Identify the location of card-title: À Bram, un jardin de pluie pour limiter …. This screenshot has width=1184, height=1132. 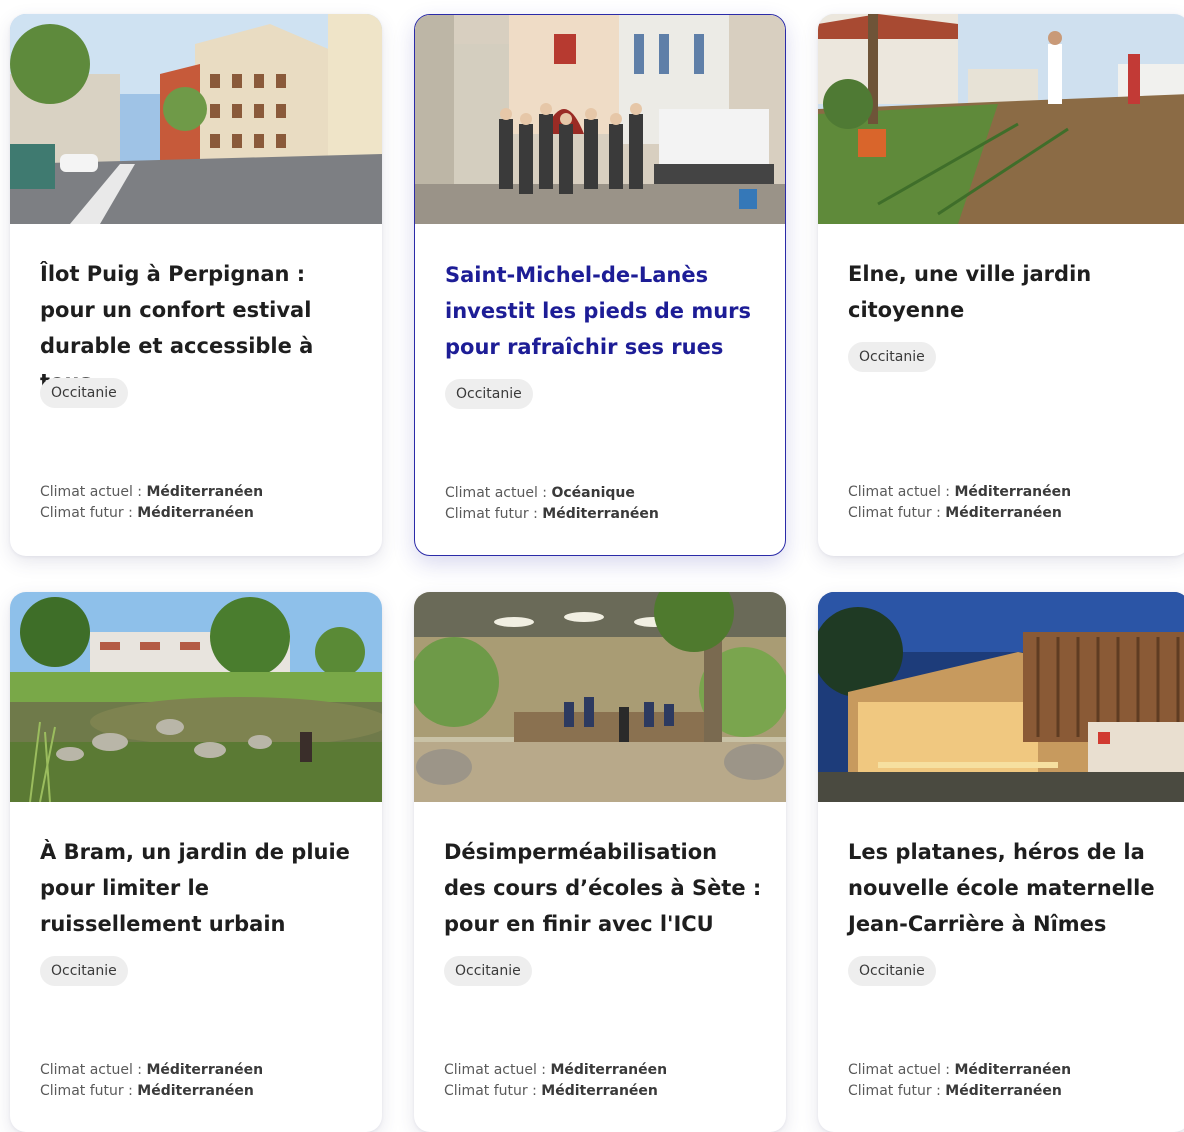
(200, 888).